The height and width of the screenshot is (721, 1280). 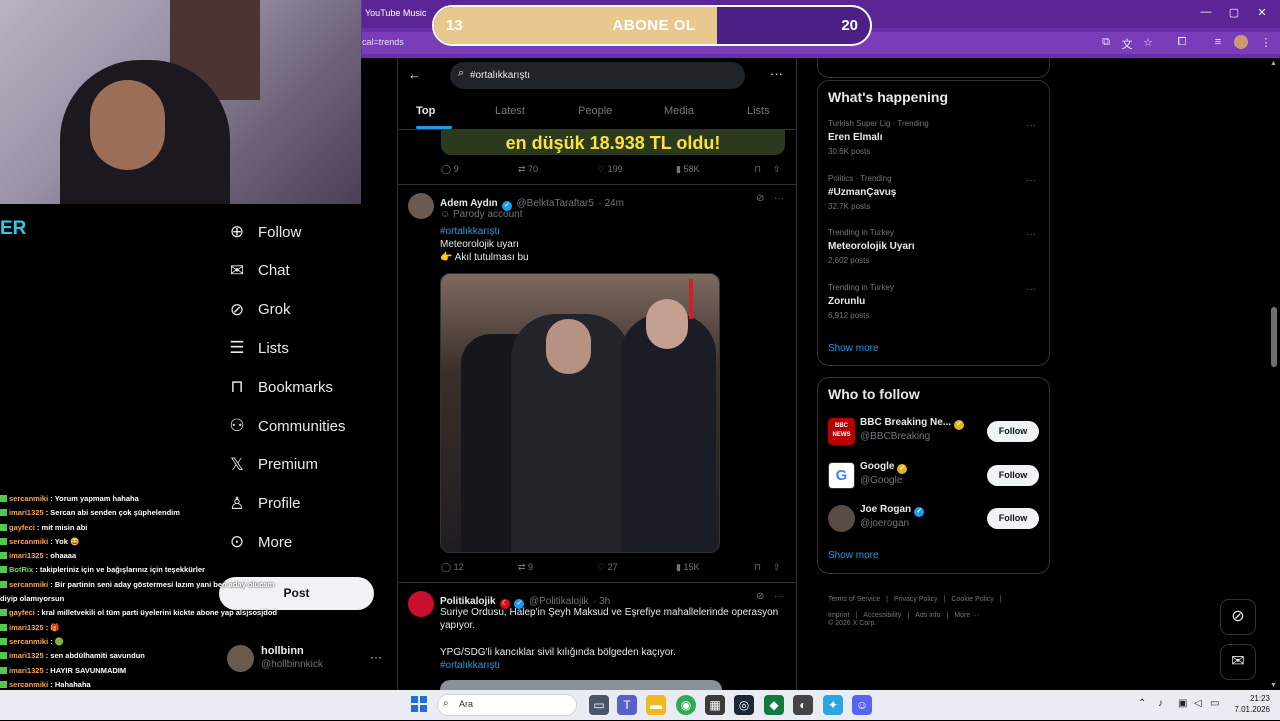 What do you see at coordinates (686, 705) in the screenshot?
I see `chrome-icon: ◉` at bounding box center [686, 705].